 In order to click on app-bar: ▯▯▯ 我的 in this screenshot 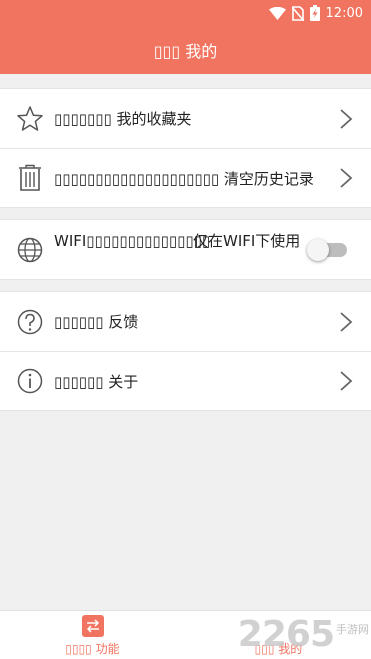, I will do `click(185, 50)`.